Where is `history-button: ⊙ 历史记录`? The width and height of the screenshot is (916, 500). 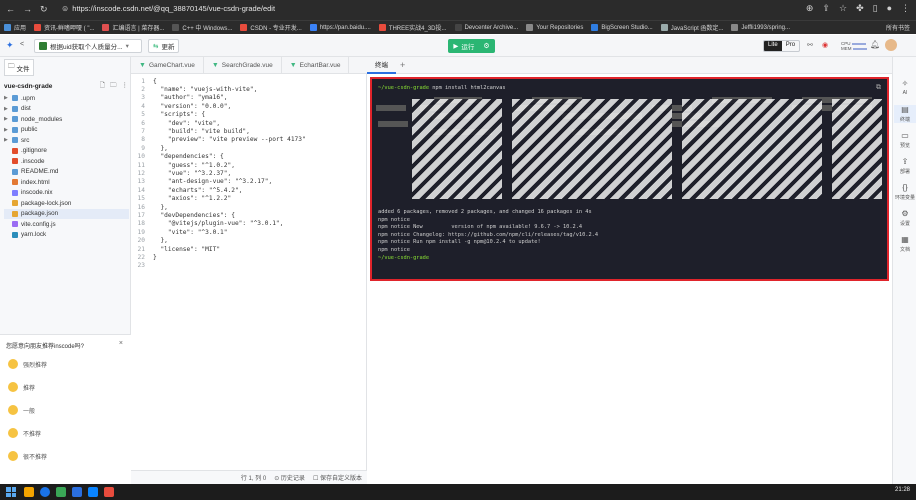 history-button: ⊙ 历史记录 is located at coordinates (289, 477).